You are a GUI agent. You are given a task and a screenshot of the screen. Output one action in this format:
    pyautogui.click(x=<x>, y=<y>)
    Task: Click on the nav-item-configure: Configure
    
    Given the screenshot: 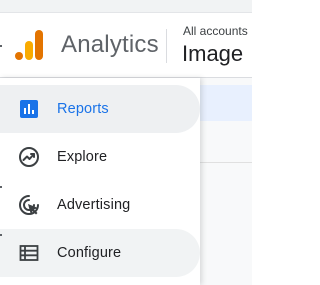 What is the action you would take?
    pyautogui.click(x=100, y=253)
    